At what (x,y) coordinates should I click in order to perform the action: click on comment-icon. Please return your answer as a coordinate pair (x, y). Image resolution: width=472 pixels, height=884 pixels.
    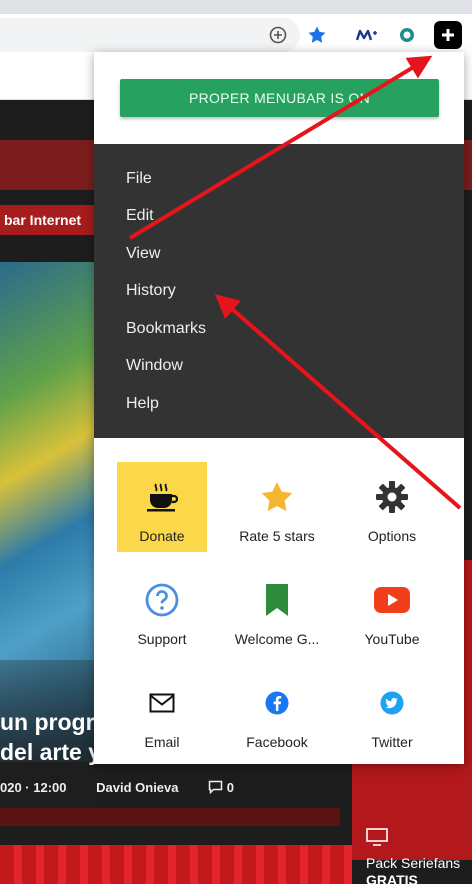
    Looking at the image, I should click on (215, 787).